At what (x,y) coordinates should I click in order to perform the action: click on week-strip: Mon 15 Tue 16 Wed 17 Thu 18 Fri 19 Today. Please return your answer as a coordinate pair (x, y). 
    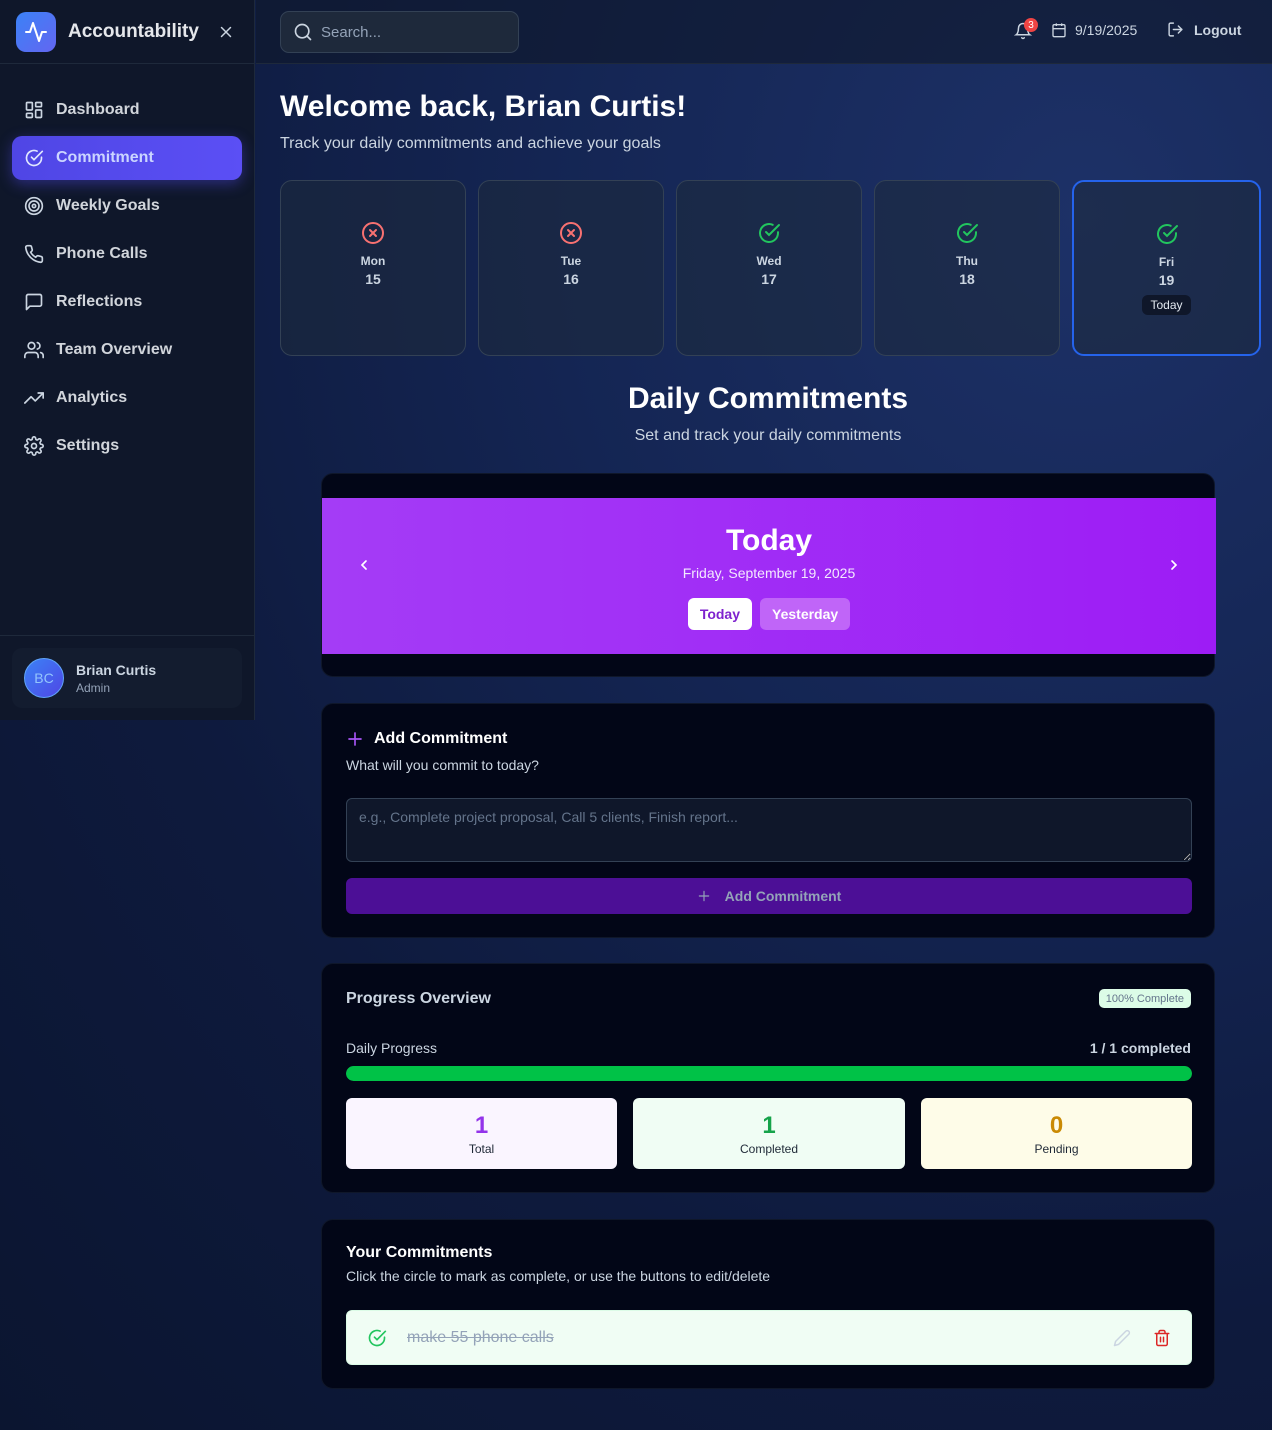
    Looking at the image, I should click on (770, 268).